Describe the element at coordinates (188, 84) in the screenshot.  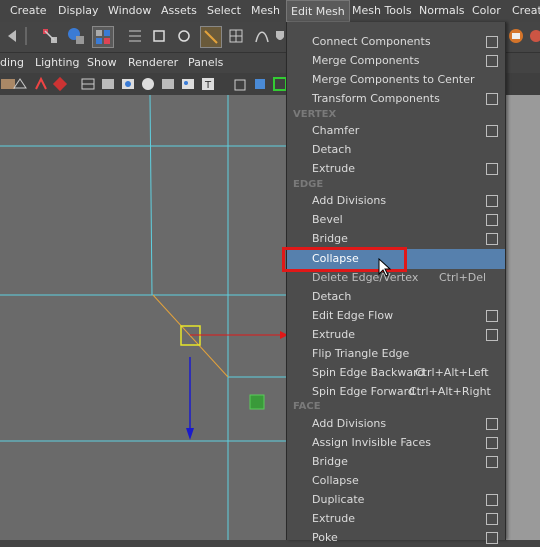
I see `lights-icon` at that location.